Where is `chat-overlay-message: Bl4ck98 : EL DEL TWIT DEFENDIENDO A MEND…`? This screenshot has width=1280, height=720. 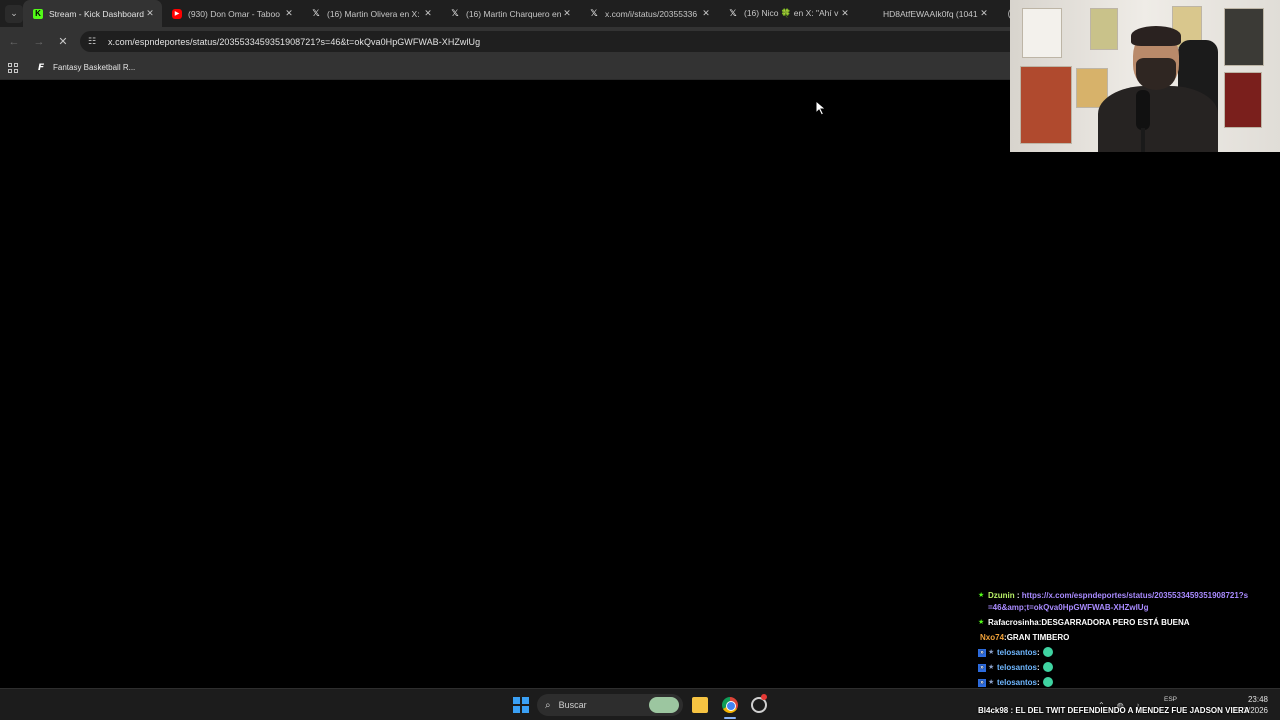
chat-overlay-message: Bl4ck98 : EL DEL TWIT DEFENDIENDO A MEND… is located at coordinates (1114, 710).